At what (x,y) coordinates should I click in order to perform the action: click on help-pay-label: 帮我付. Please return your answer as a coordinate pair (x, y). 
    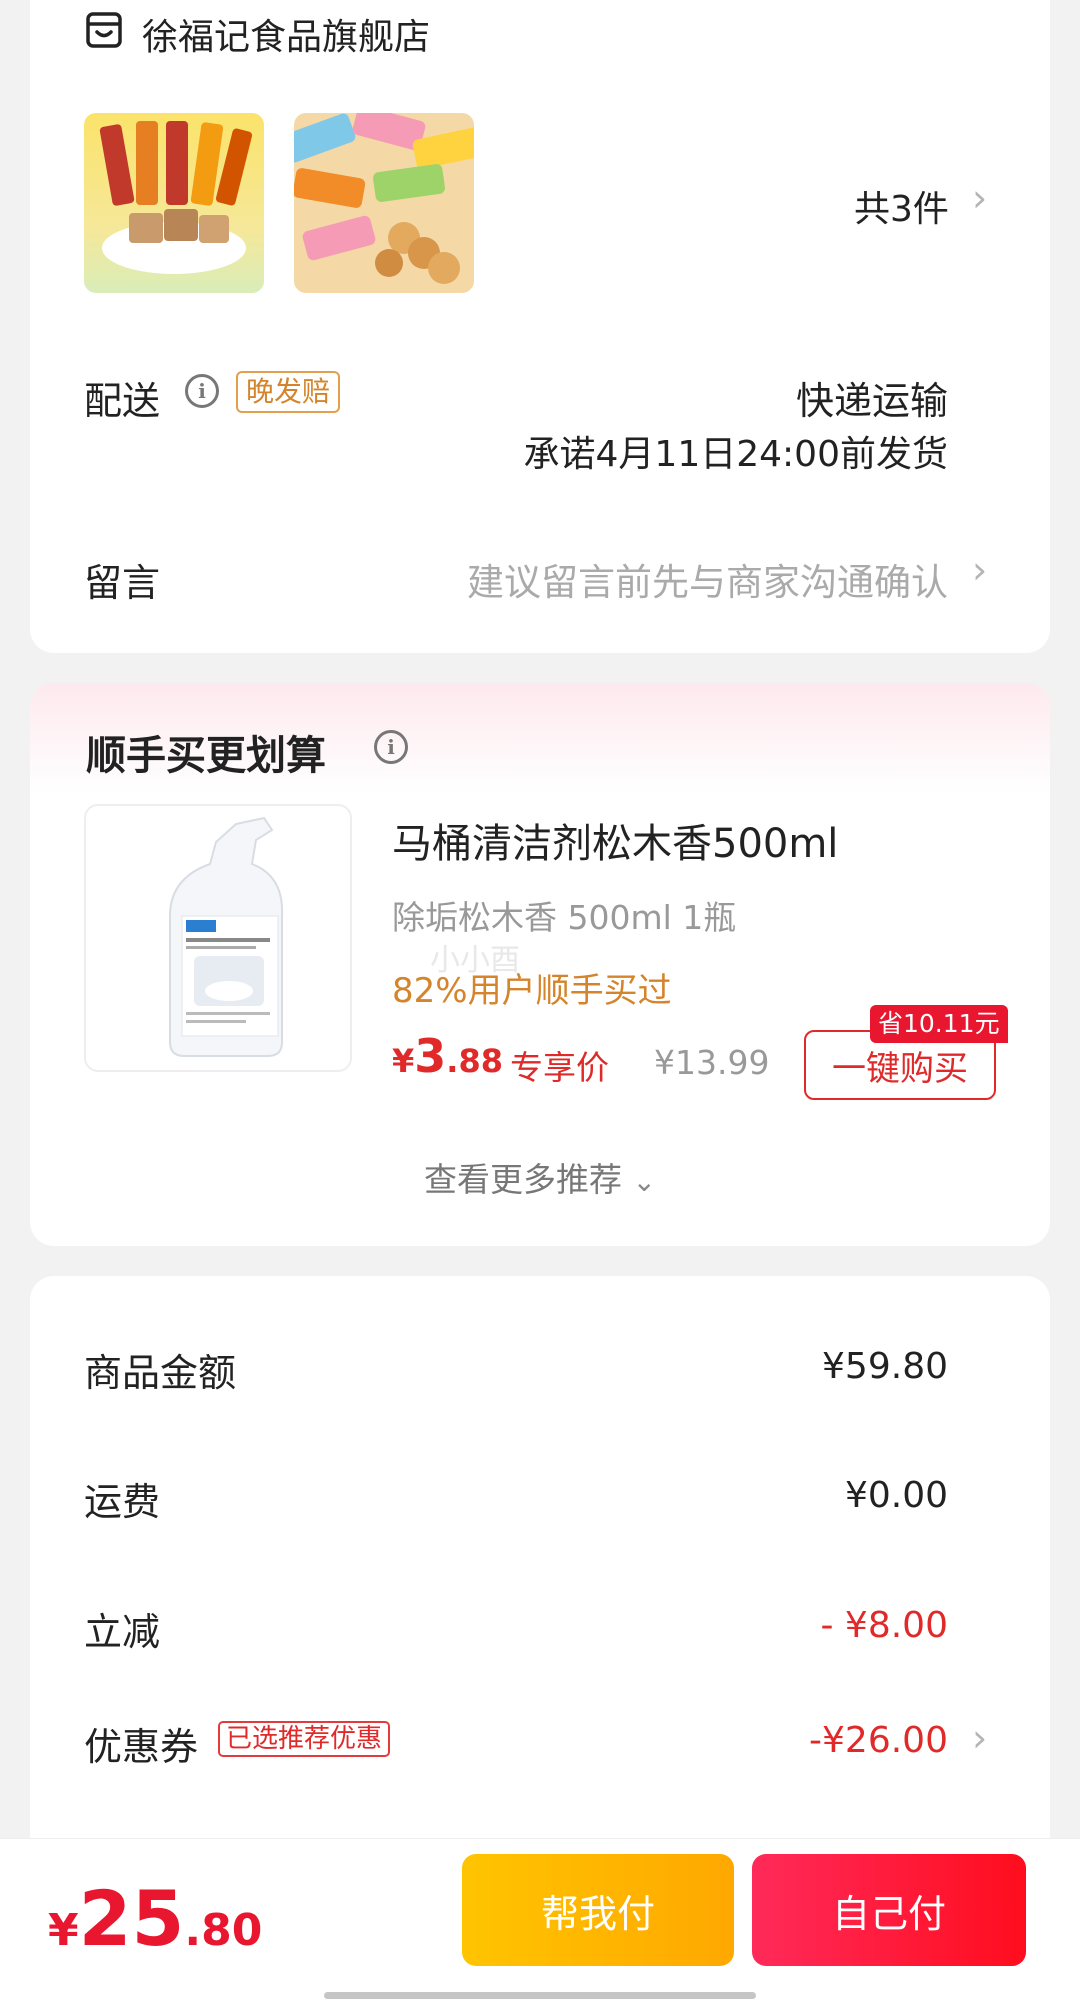
    Looking at the image, I should click on (597, 1913).